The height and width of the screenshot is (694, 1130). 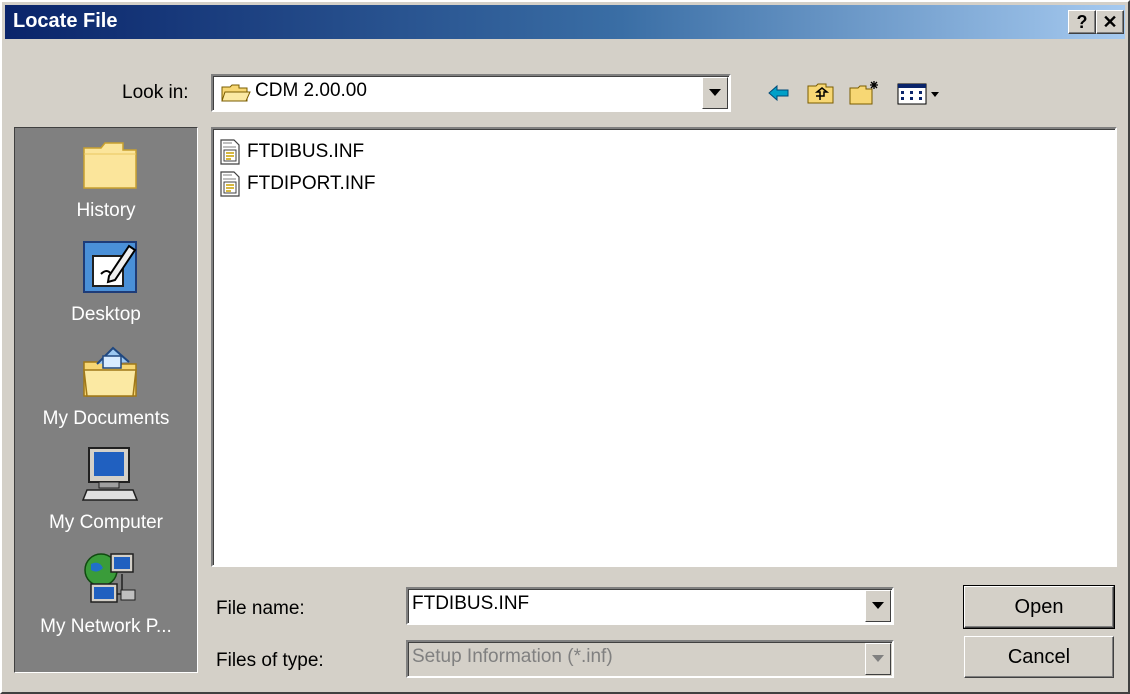 What do you see at coordinates (110, 474) in the screenshot?
I see `my-computer-icon` at bounding box center [110, 474].